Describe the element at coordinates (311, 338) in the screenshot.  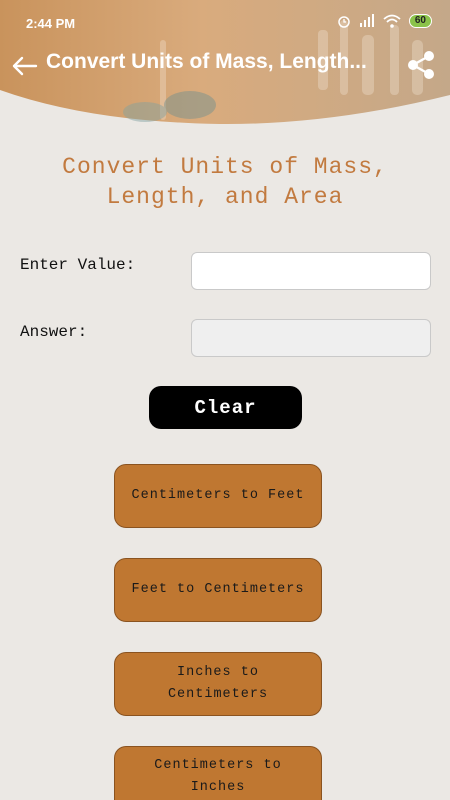
I see `answer-field` at that location.